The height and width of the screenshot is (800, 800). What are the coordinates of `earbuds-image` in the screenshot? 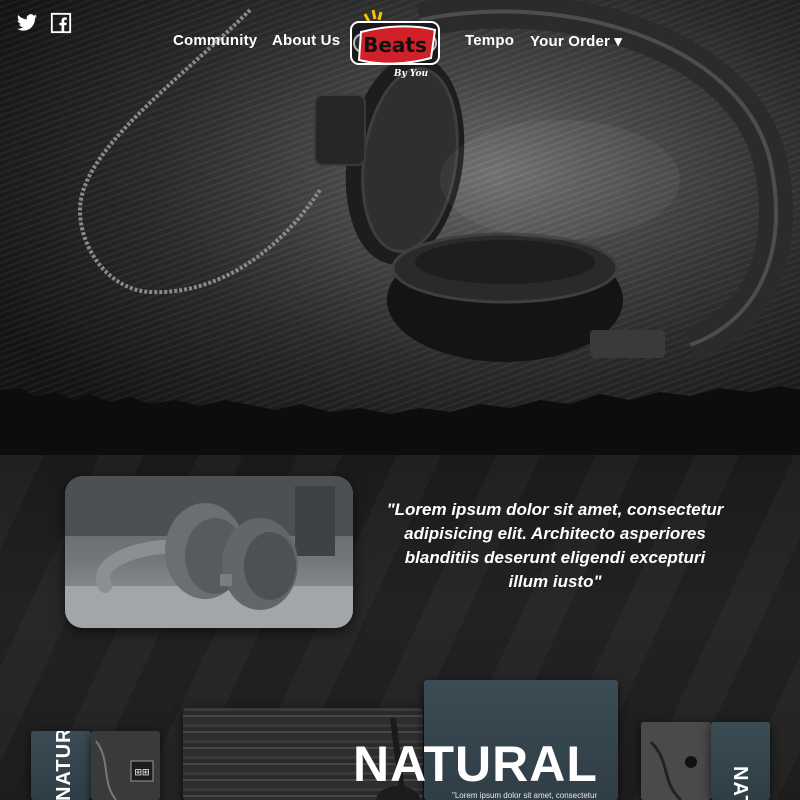 It's located at (676, 761).